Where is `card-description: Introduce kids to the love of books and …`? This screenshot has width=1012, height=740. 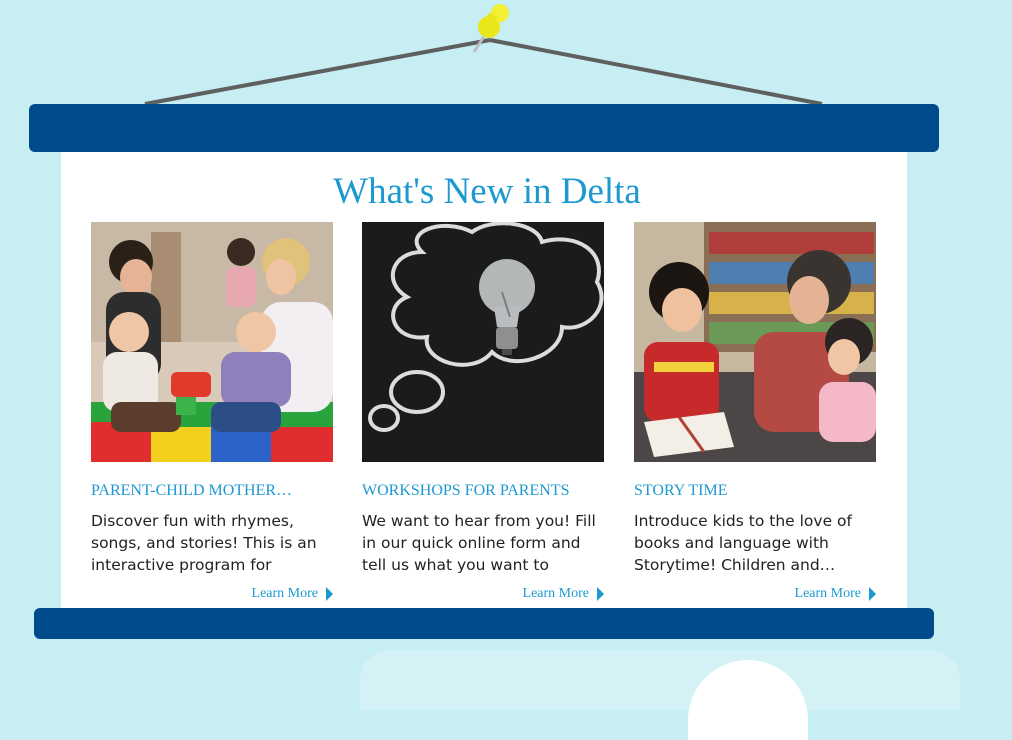 card-description: Introduce kids to the love of books and … is located at coordinates (743, 543).